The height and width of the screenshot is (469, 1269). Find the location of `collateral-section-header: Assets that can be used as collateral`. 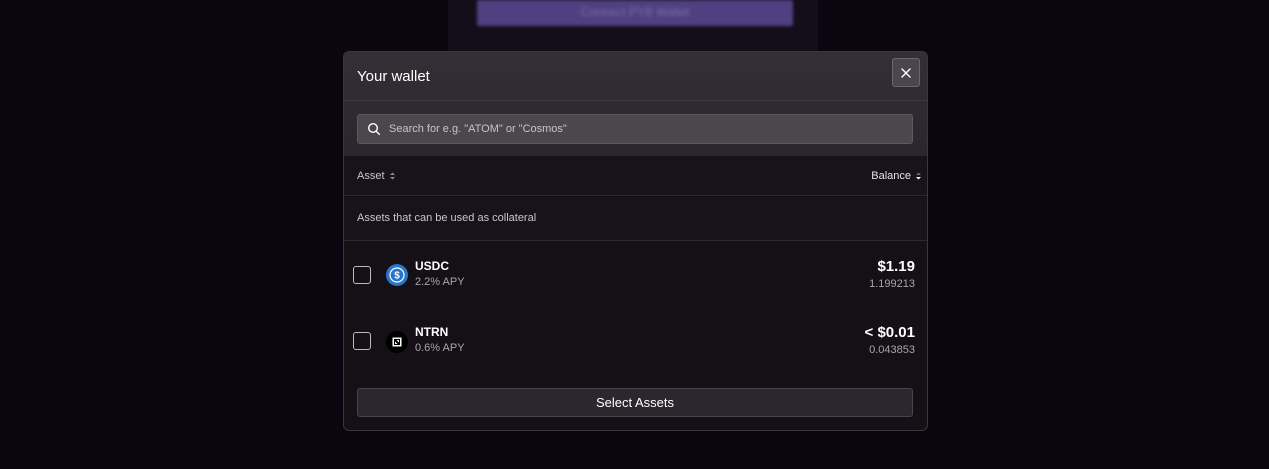

collateral-section-header: Assets that can be used as collateral is located at coordinates (635, 219).